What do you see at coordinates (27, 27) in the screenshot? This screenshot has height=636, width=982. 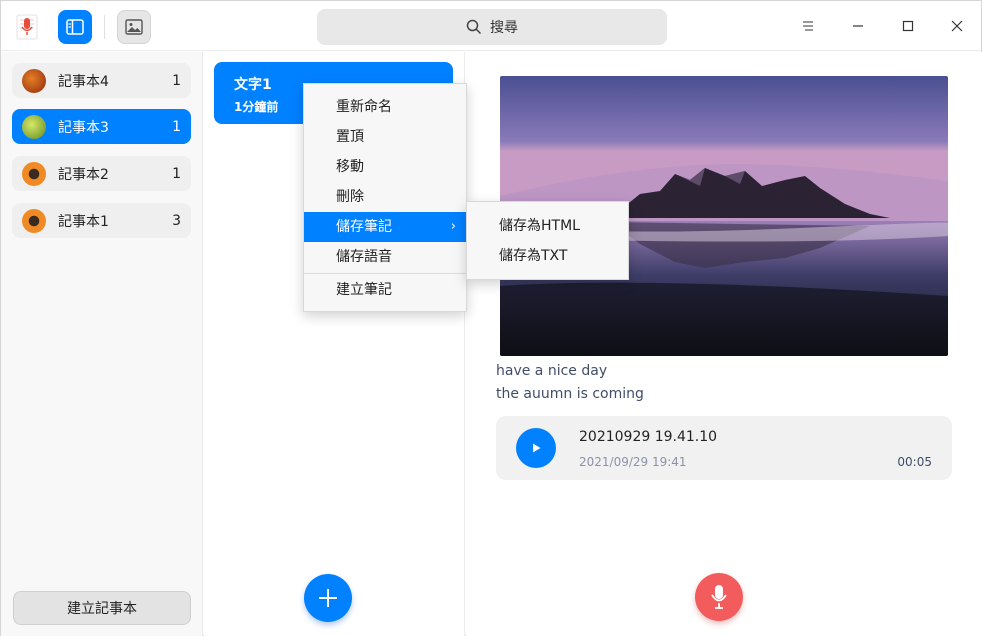 I see `app-logo-icon` at bounding box center [27, 27].